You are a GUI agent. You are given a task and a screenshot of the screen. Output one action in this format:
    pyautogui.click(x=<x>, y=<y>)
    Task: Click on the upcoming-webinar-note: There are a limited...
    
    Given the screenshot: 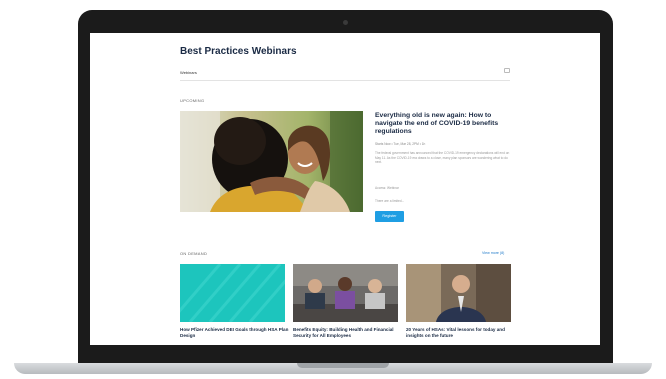 What is the action you would take?
    pyautogui.click(x=390, y=201)
    